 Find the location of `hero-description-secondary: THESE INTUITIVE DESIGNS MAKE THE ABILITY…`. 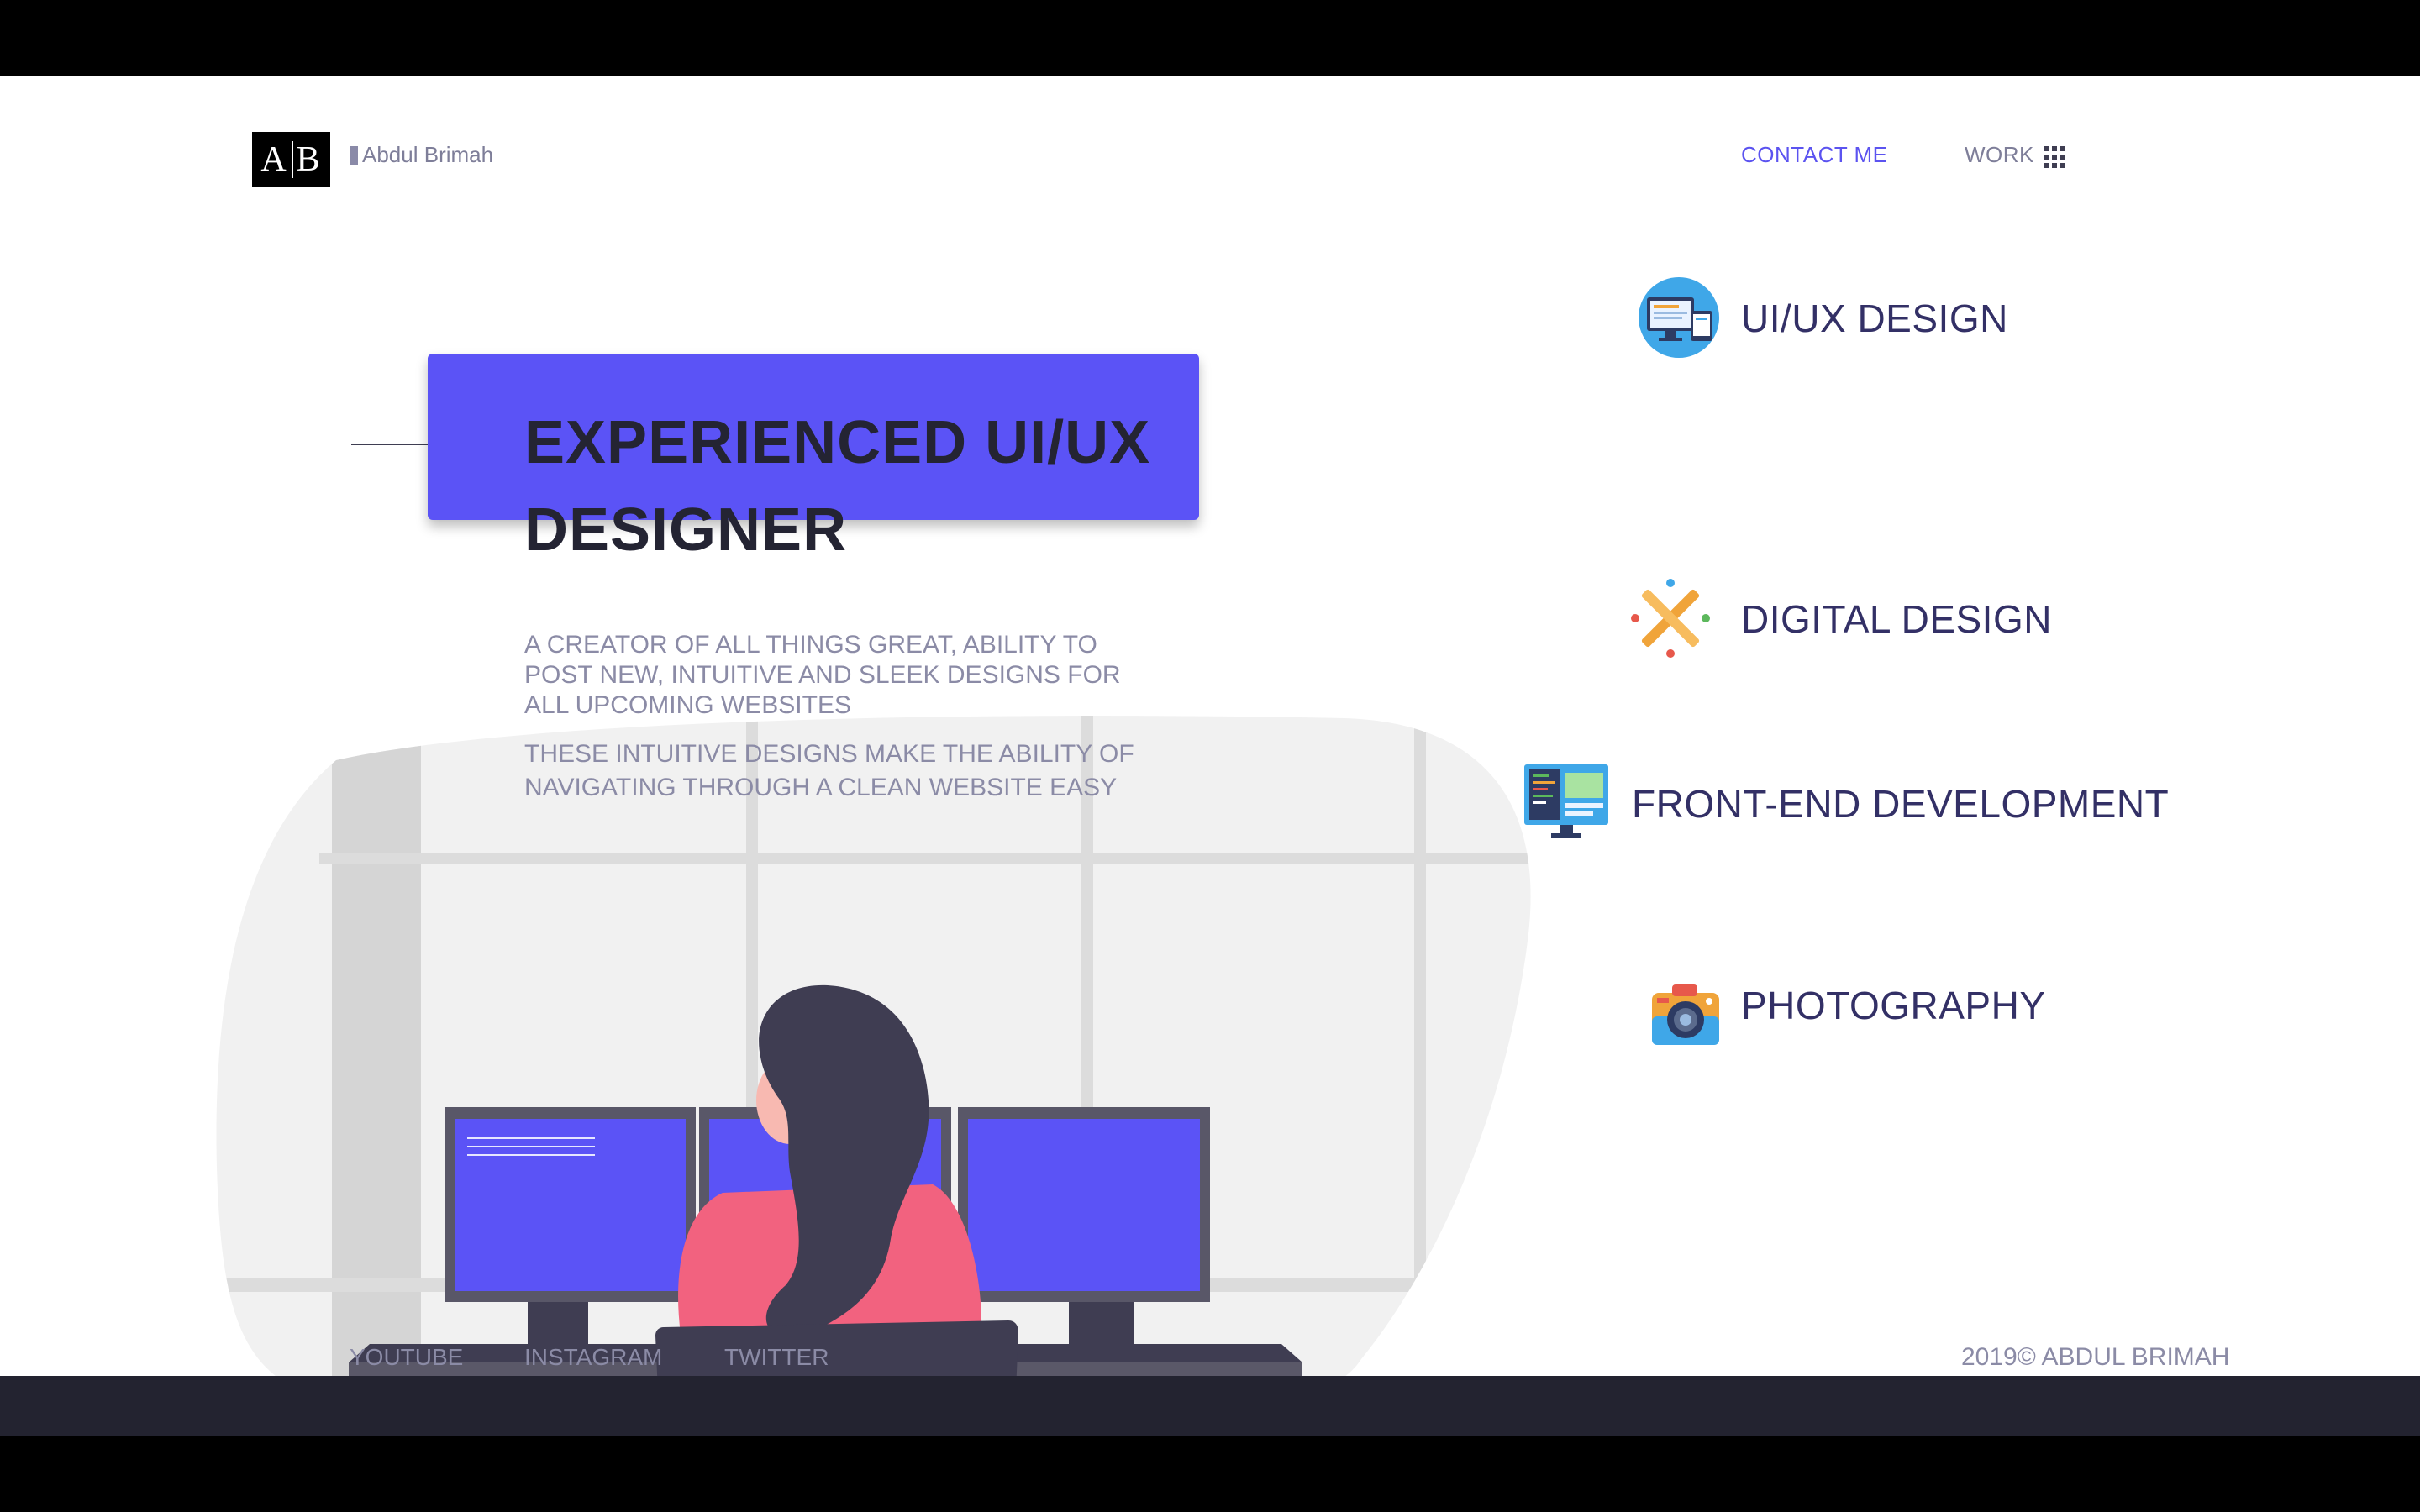

hero-description-secondary: THESE INTUITIVE DESIGNS MAKE THE ABILITY… is located at coordinates (829, 770).